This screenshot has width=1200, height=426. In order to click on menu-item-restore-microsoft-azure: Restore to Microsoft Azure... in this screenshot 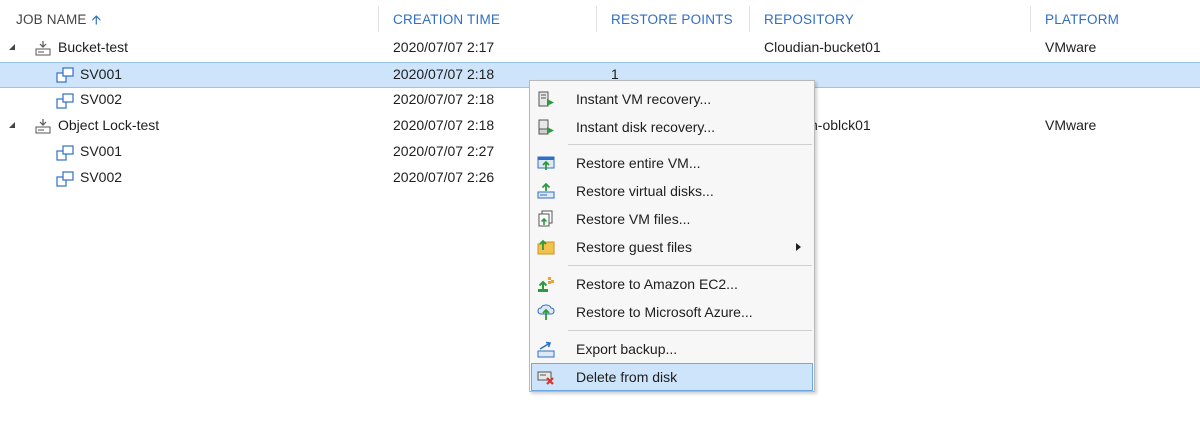, I will do `click(672, 312)`.